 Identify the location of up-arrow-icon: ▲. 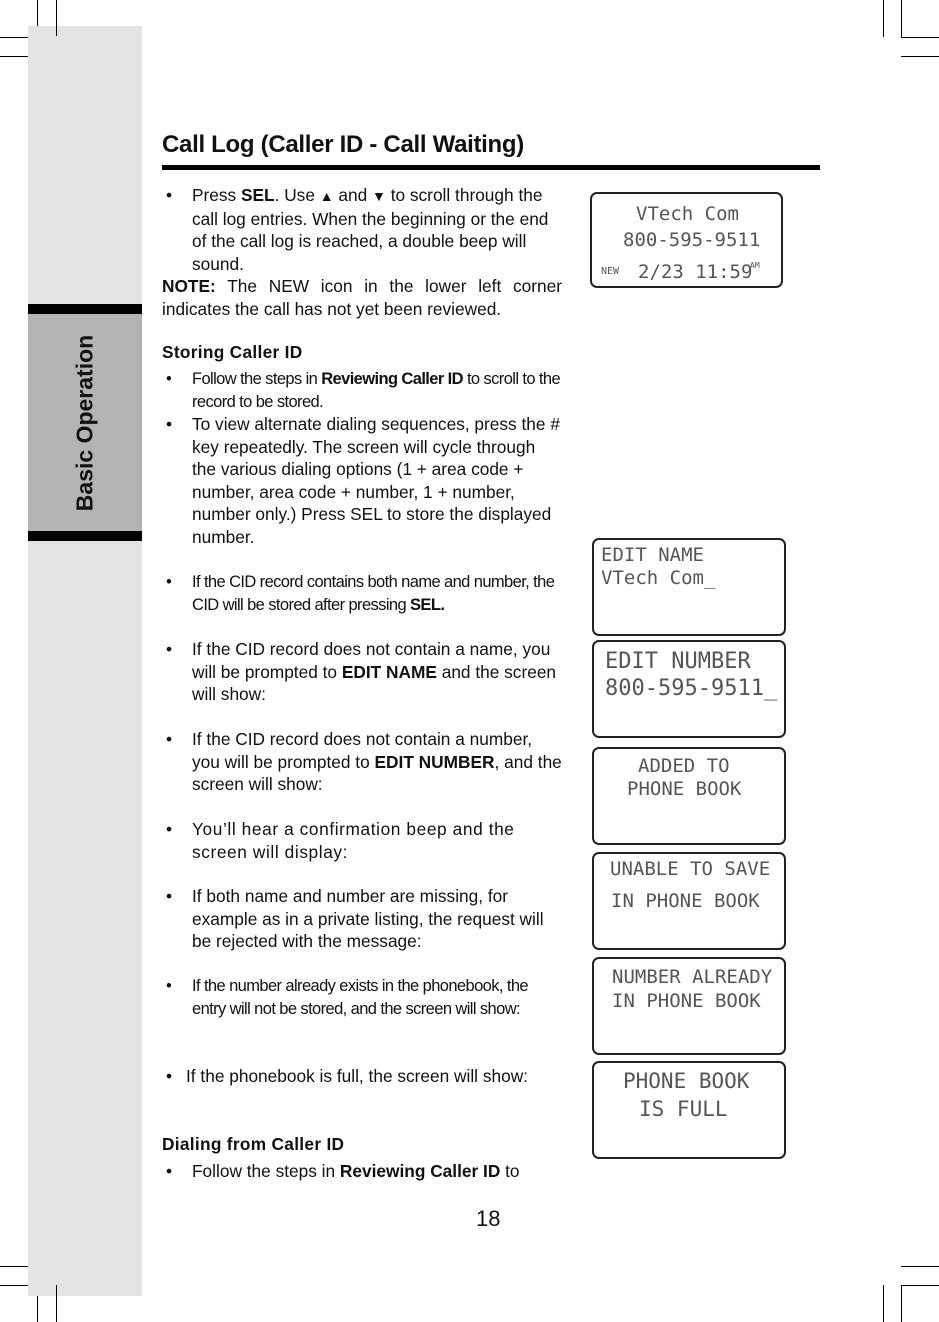
(326, 196).